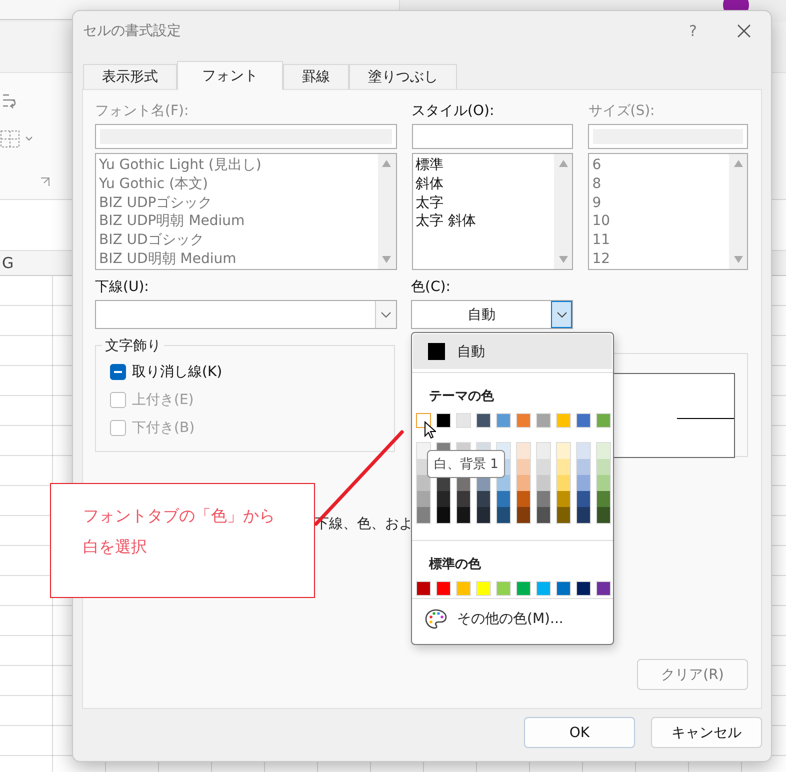  I want to click on tab: 表示形式, so click(130, 76).